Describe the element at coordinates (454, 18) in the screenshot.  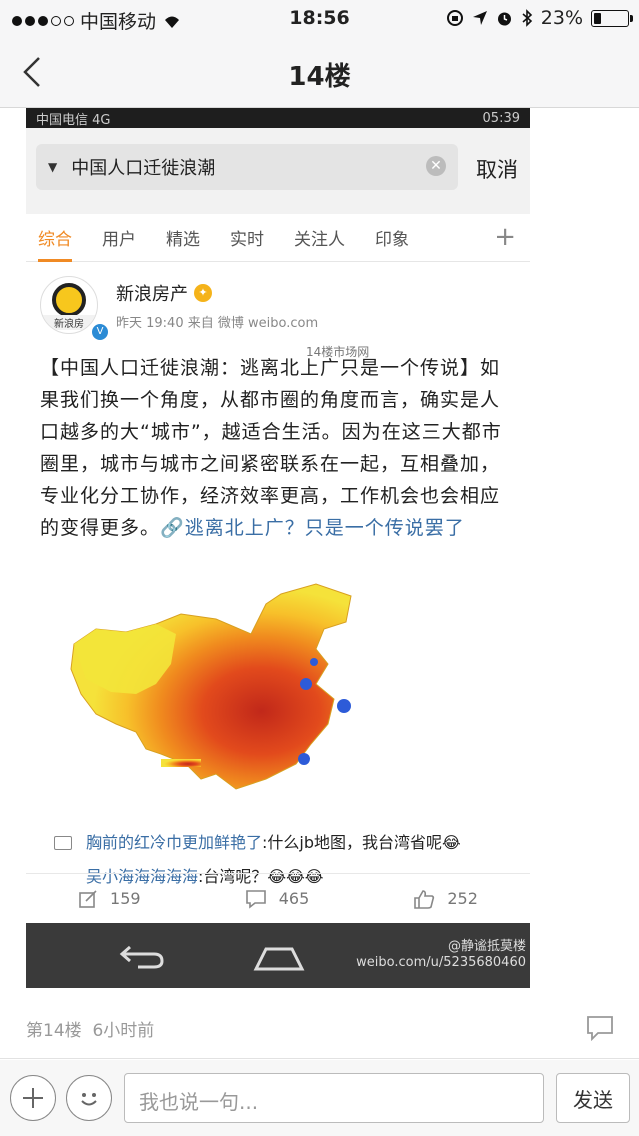
I see `rotation-lock-icon` at that location.